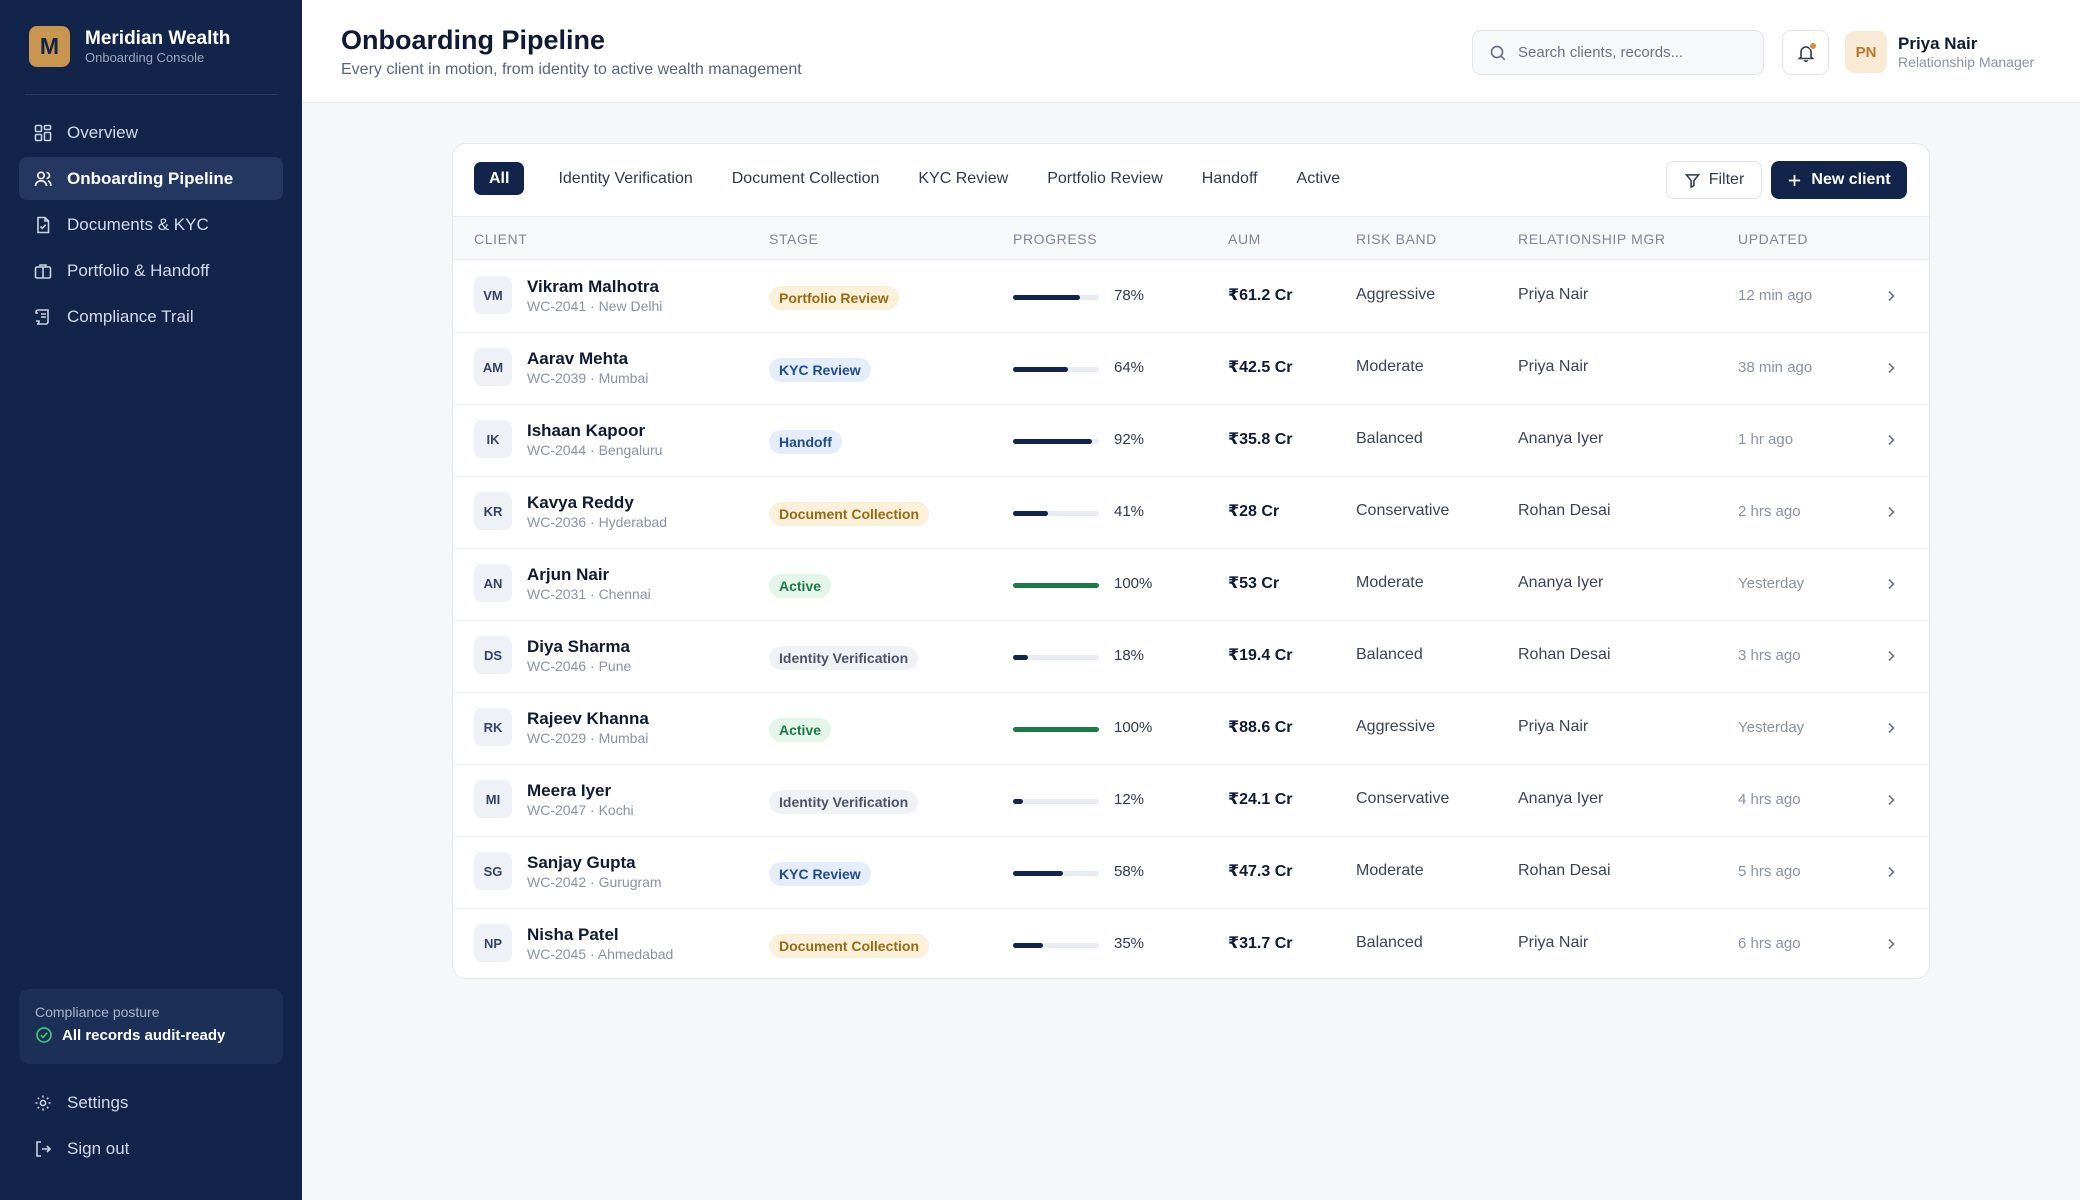 The height and width of the screenshot is (1200, 2080). What do you see at coordinates (1633, 52) in the screenshot?
I see `search-input` at bounding box center [1633, 52].